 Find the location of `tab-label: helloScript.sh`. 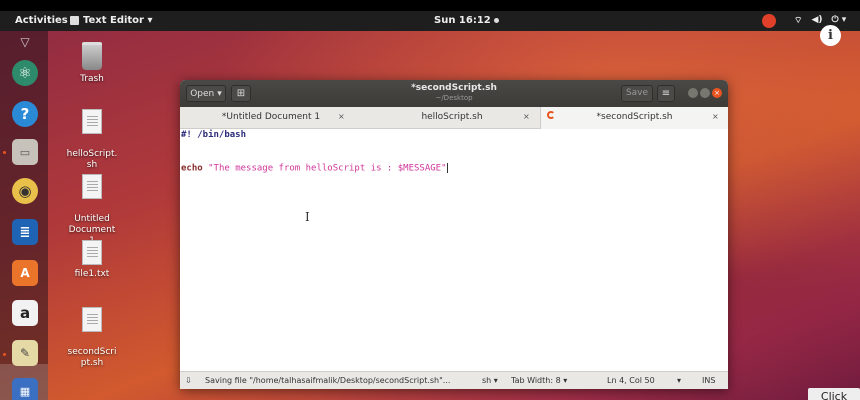

tab-label: helloScript.sh is located at coordinates (452, 117).